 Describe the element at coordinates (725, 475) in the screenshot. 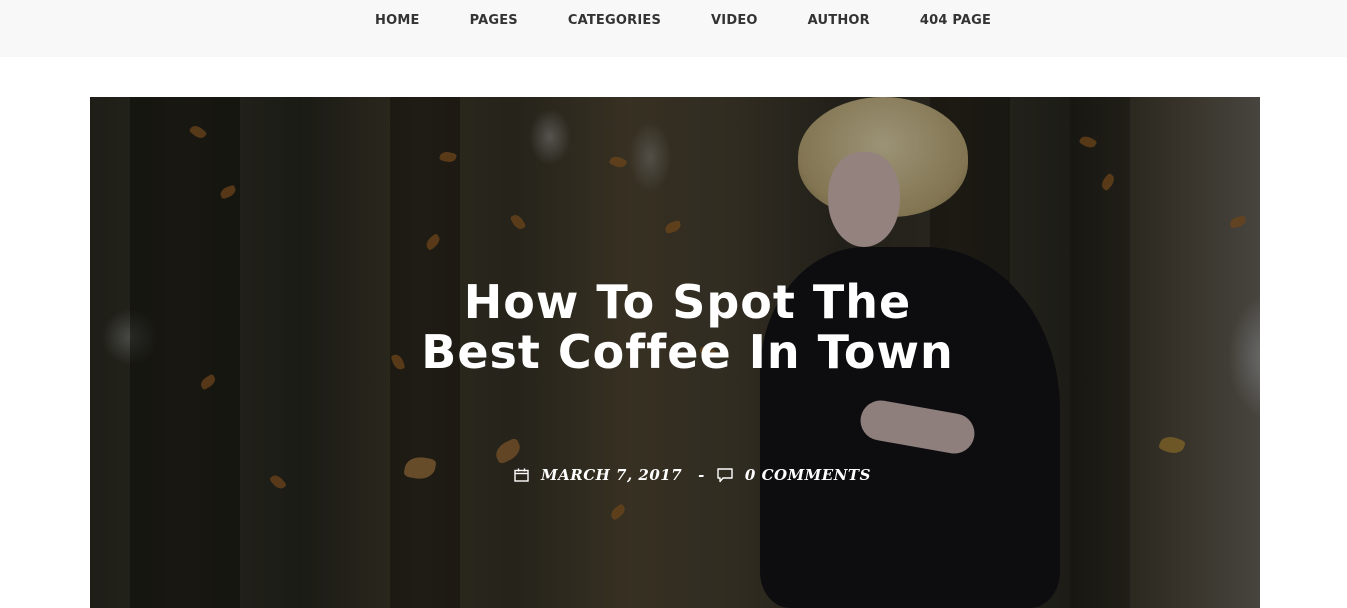

I see `comment-bubble-icon` at that location.